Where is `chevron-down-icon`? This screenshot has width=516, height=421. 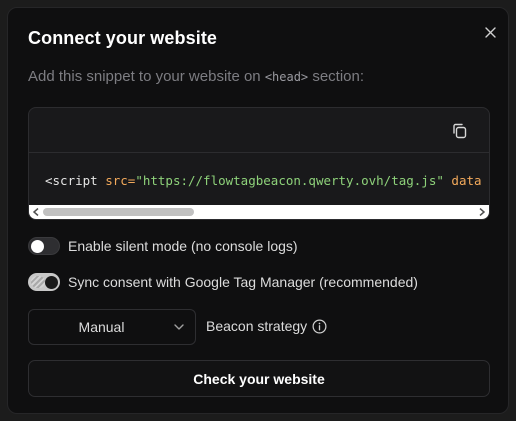 chevron-down-icon is located at coordinates (179, 327).